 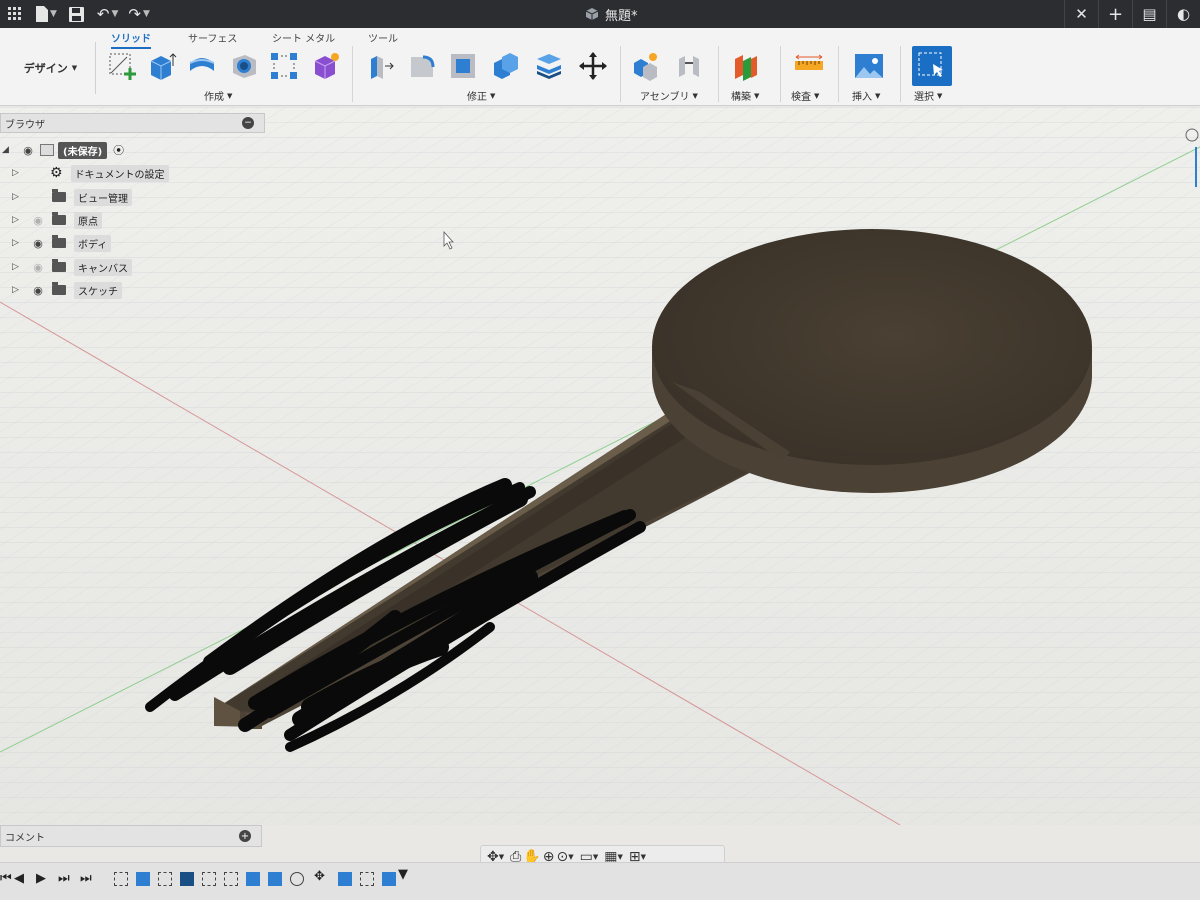 What do you see at coordinates (303, 38) in the screenshot?
I see `tab-sheet-metal: シート メタル` at bounding box center [303, 38].